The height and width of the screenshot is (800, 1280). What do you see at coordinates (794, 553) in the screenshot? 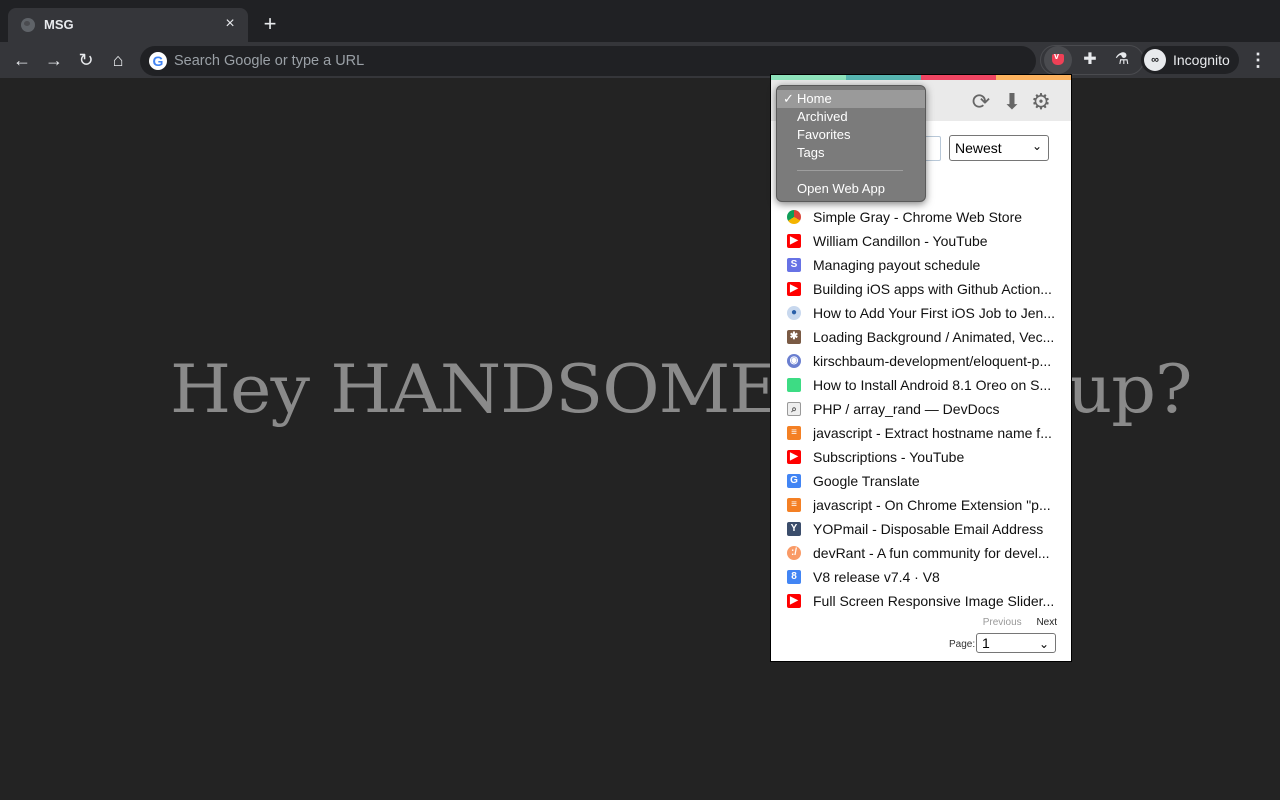
I see `devrant-icon: :/` at bounding box center [794, 553].